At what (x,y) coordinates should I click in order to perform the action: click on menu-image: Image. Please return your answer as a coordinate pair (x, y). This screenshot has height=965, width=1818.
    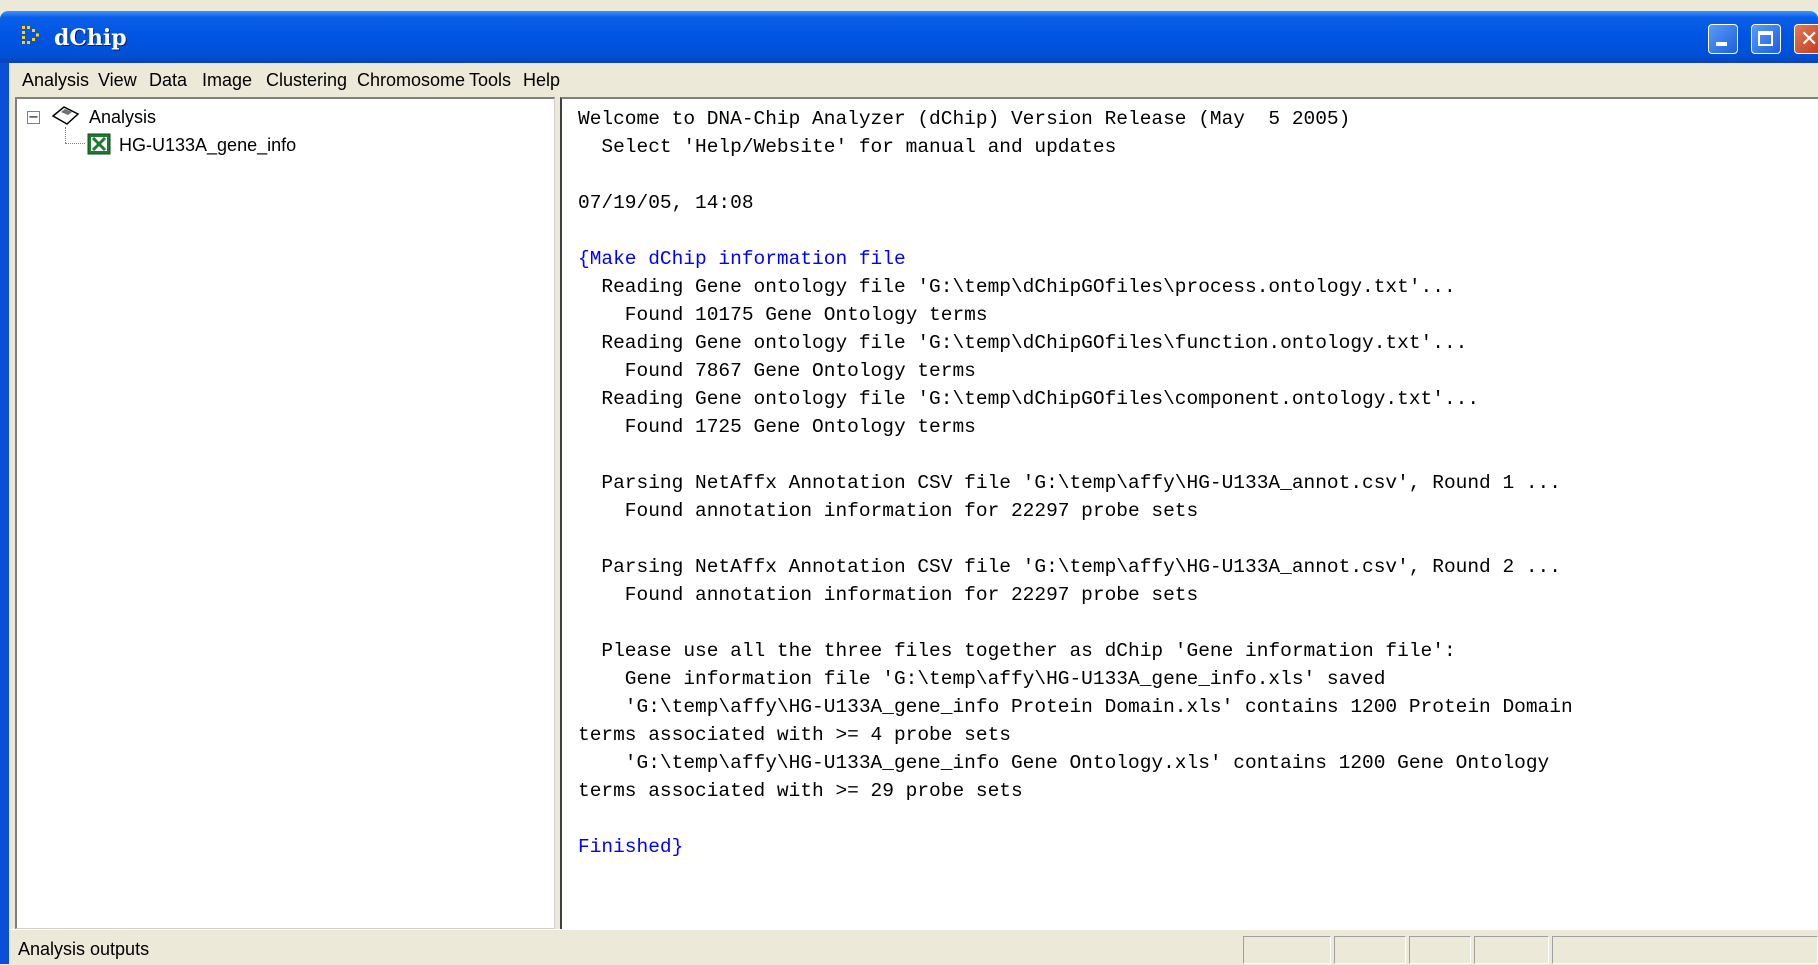
    Looking at the image, I should click on (227, 80).